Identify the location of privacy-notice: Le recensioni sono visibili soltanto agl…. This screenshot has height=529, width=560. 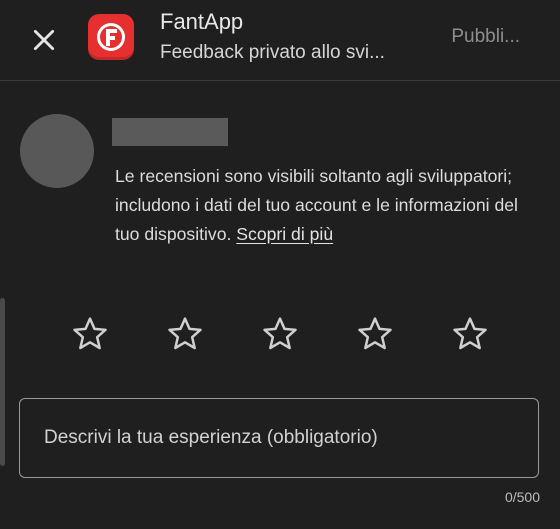
(317, 205).